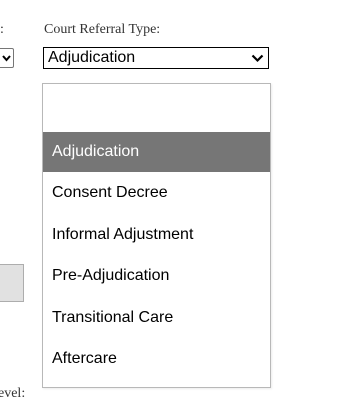 The height and width of the screenshot is (412, 350). What do you see at coordinates (13, 393) in the screenshot?
I see `partial-field-label-level: evel:` at bounding box center [13, 393].